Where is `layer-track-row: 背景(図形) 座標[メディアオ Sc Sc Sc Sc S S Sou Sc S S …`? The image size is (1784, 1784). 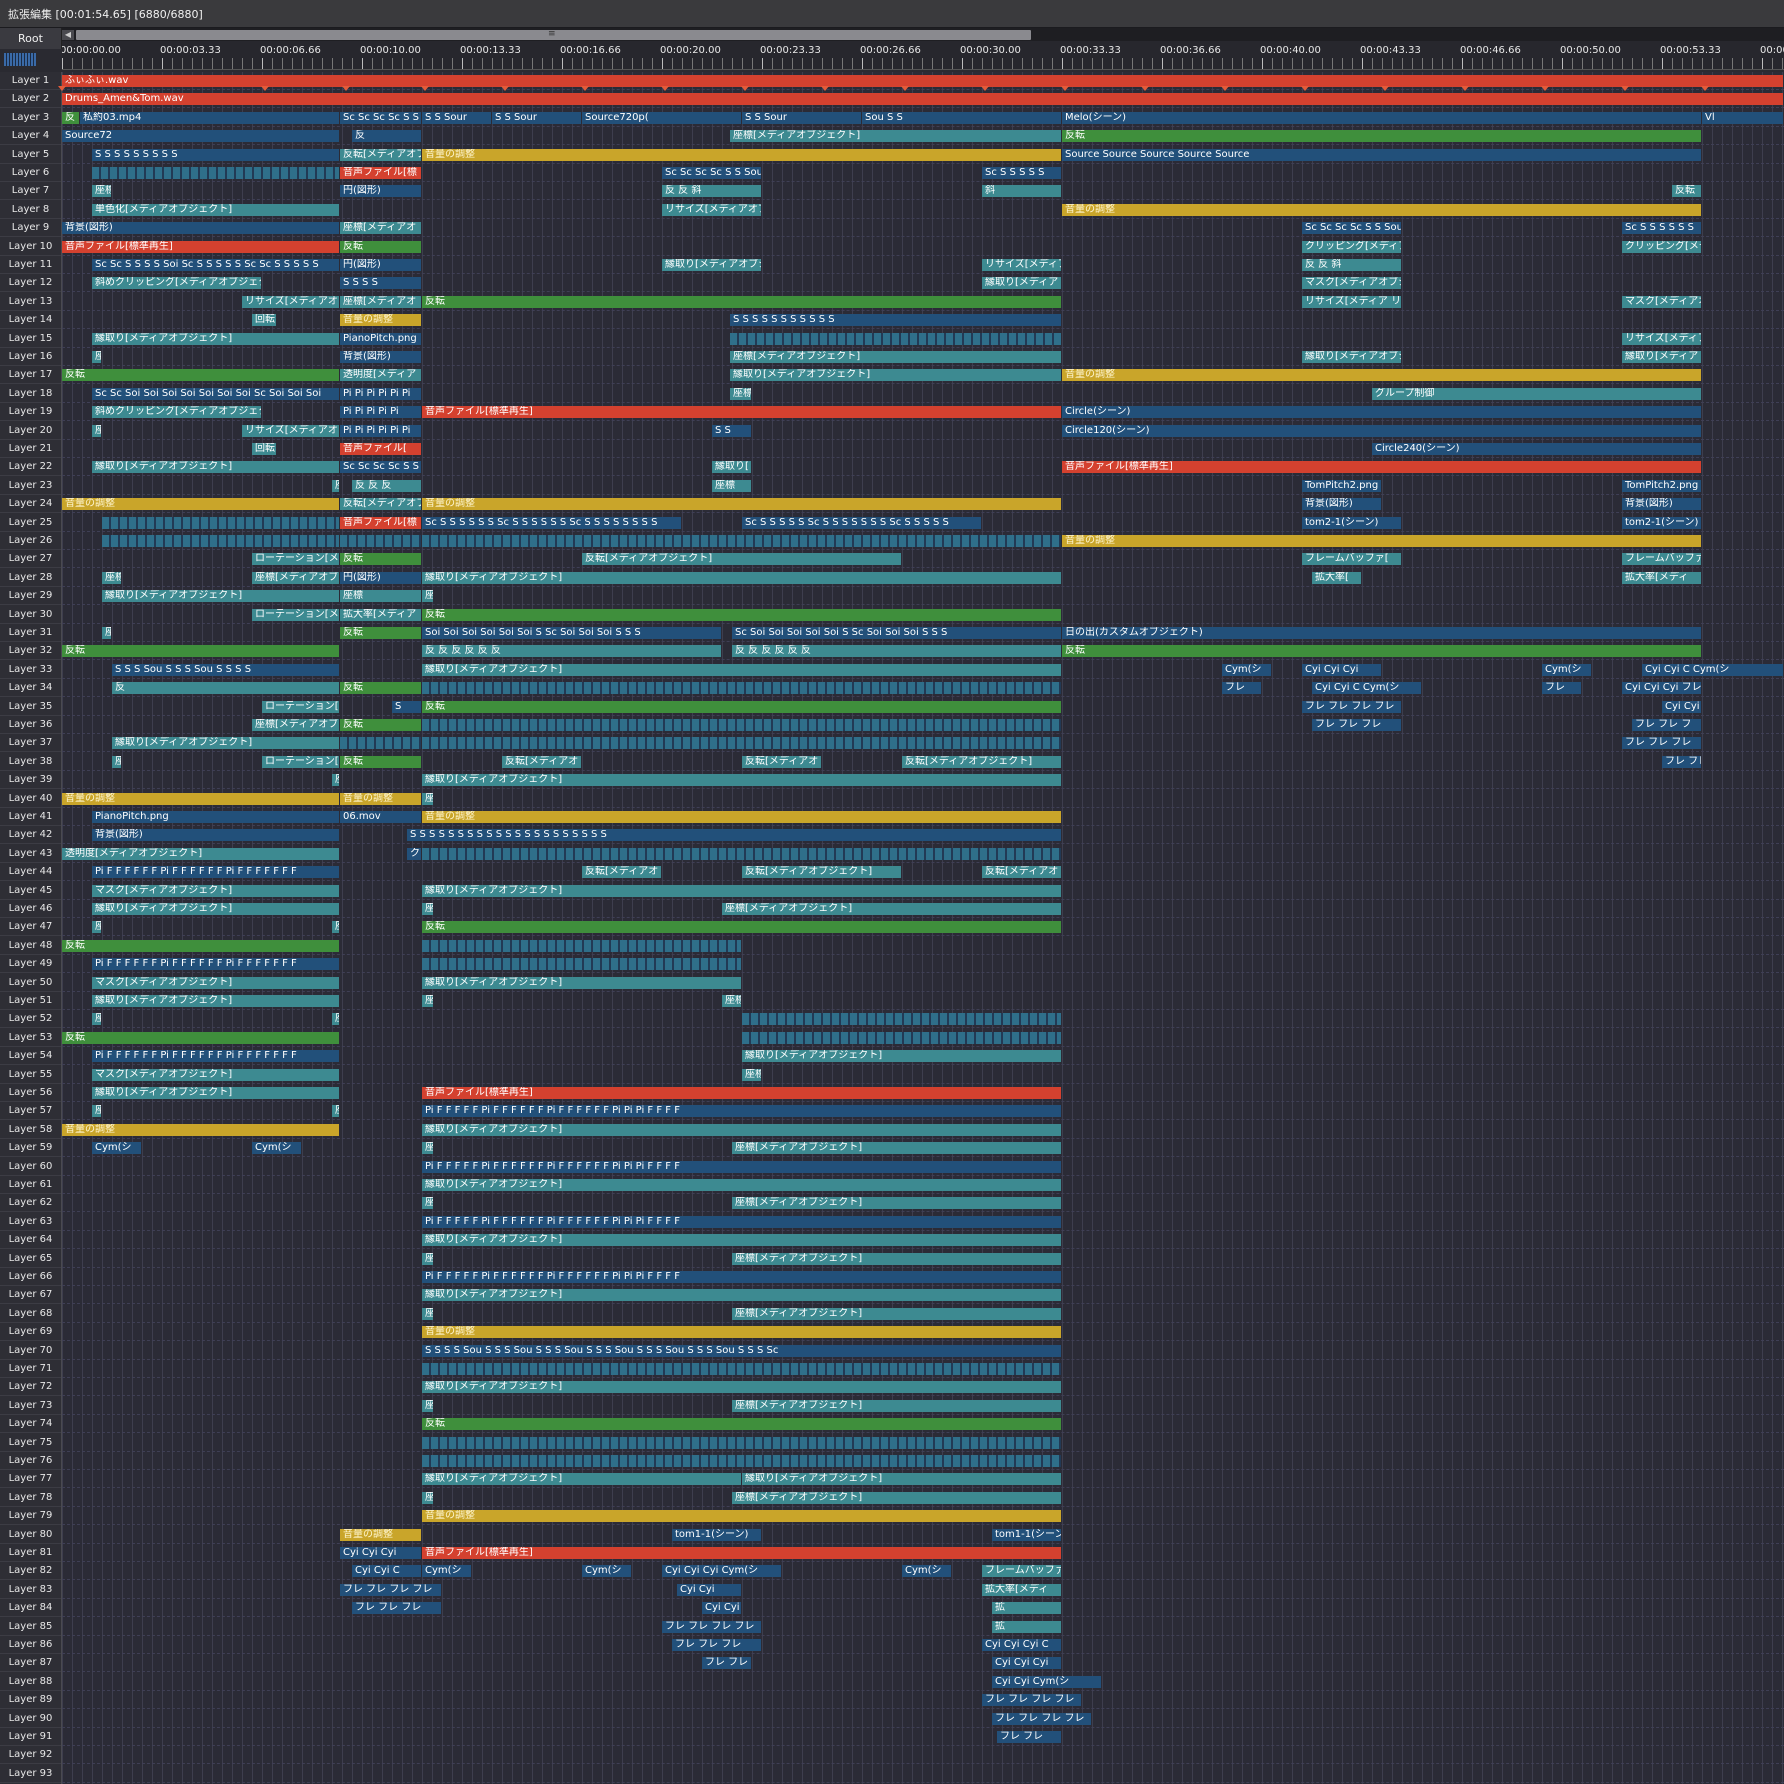
layer-track-row: 背景(図形) 座標[メディアオ Sc Sc Sc Sc S S Sou Sc S S … is located at coordinates (923, 228).